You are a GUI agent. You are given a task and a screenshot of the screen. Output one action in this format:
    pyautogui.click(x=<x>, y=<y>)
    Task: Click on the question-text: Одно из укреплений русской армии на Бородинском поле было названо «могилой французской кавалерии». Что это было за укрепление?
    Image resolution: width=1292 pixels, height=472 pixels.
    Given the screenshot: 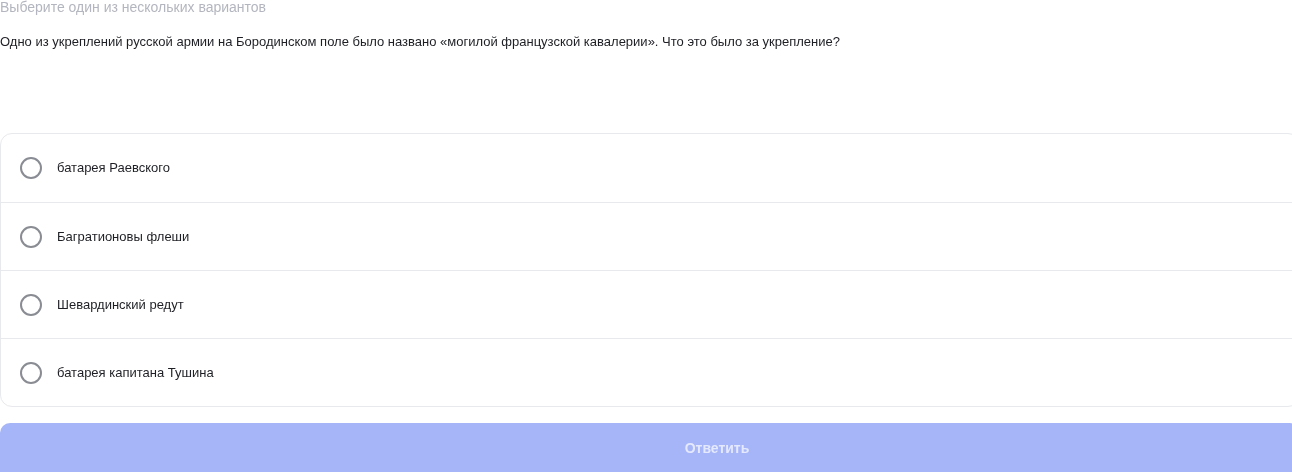 What is the action you would take?
    pyautogui.click(x=420, y=42)
    